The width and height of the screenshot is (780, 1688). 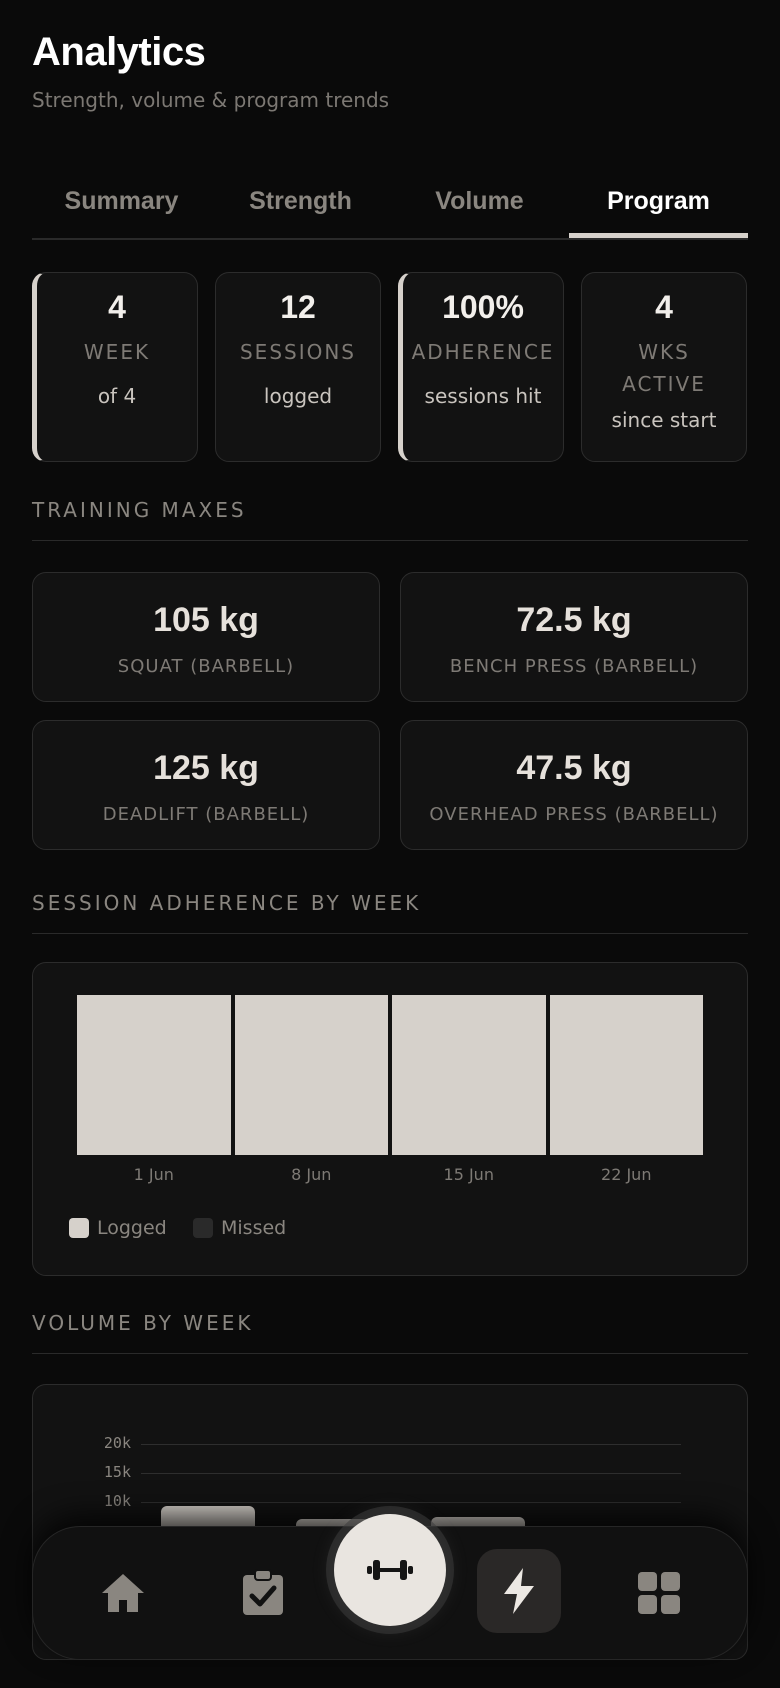 I want to click on nav-home, so click(x=123, y=1593).